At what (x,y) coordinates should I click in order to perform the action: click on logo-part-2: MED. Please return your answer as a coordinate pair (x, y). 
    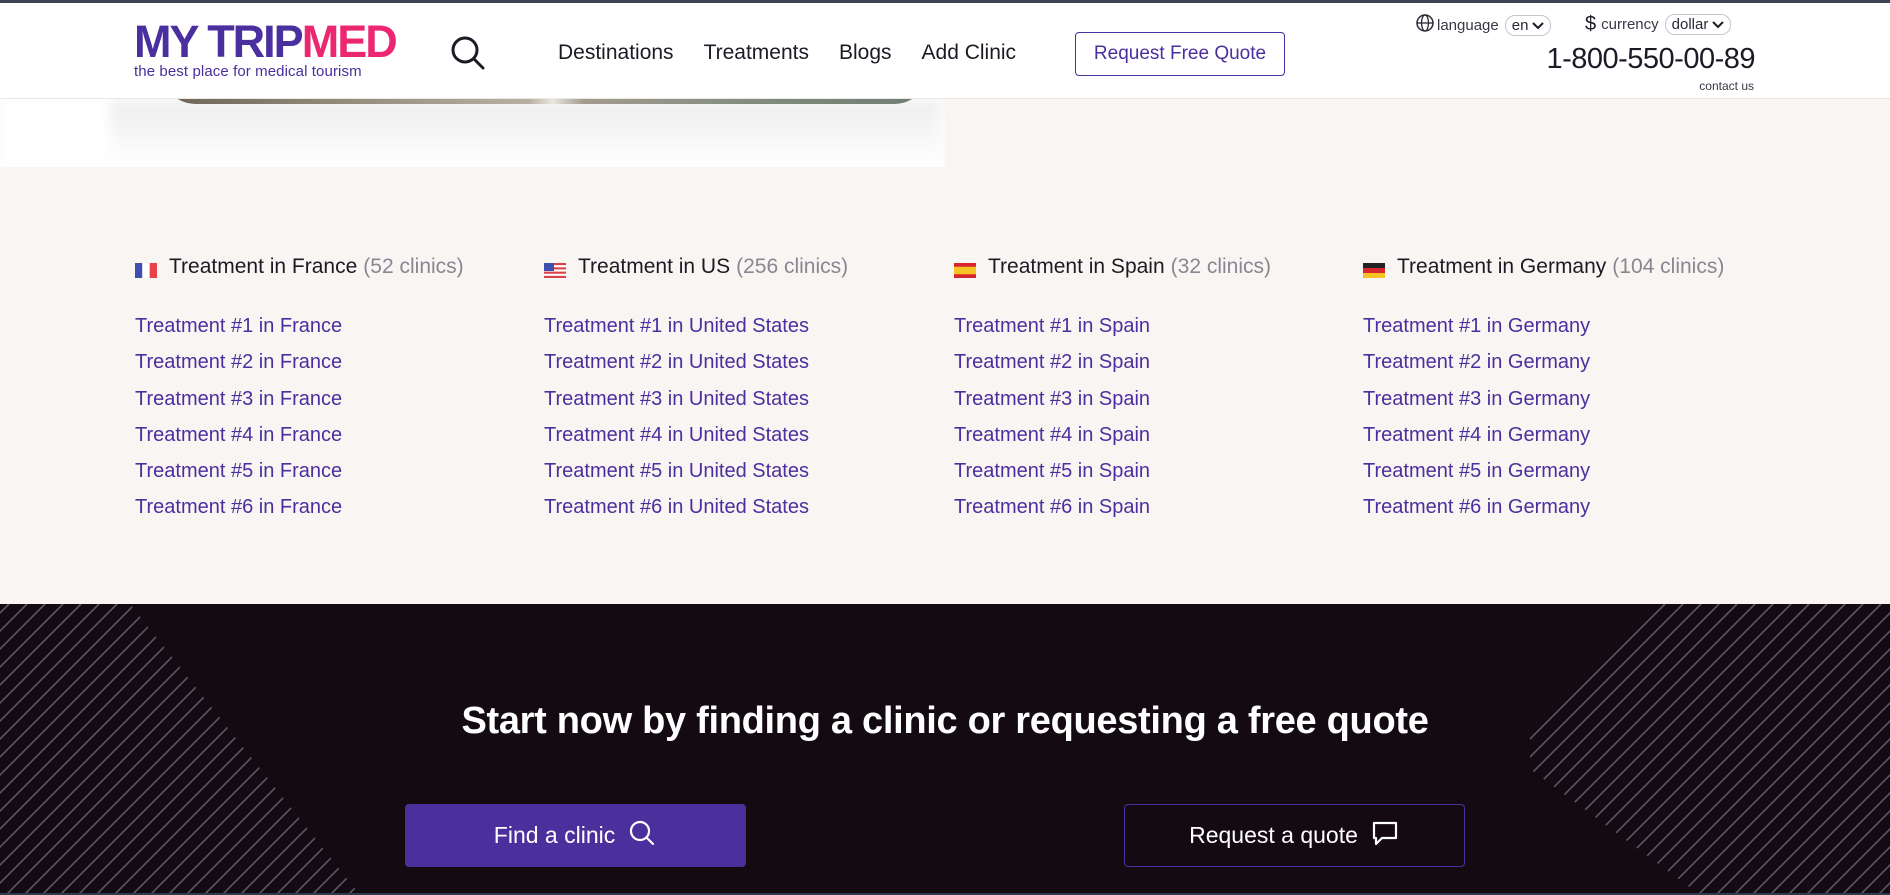
    Looking at the image, I should click on (349, 41).